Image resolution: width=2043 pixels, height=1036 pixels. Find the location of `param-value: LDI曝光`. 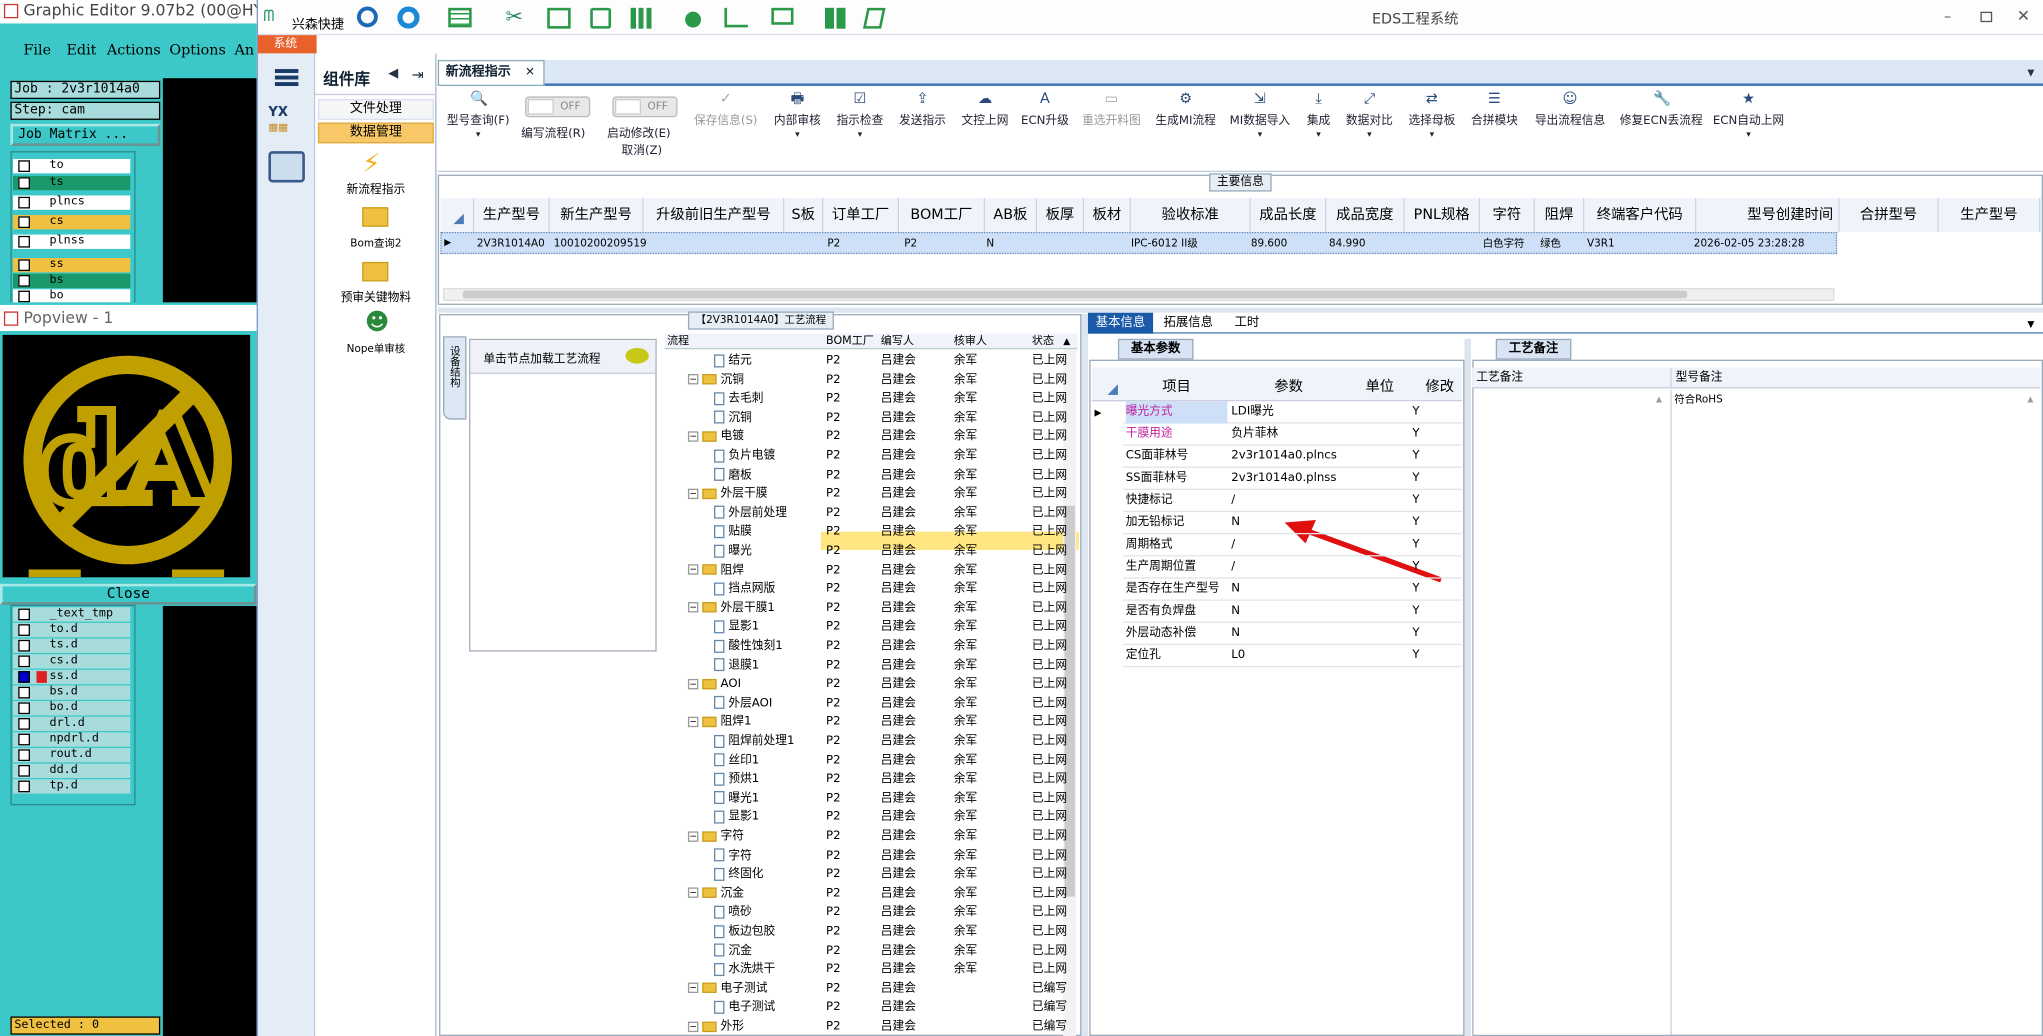

param-value: LDI曝光 is located at coordinates (1252, 412).